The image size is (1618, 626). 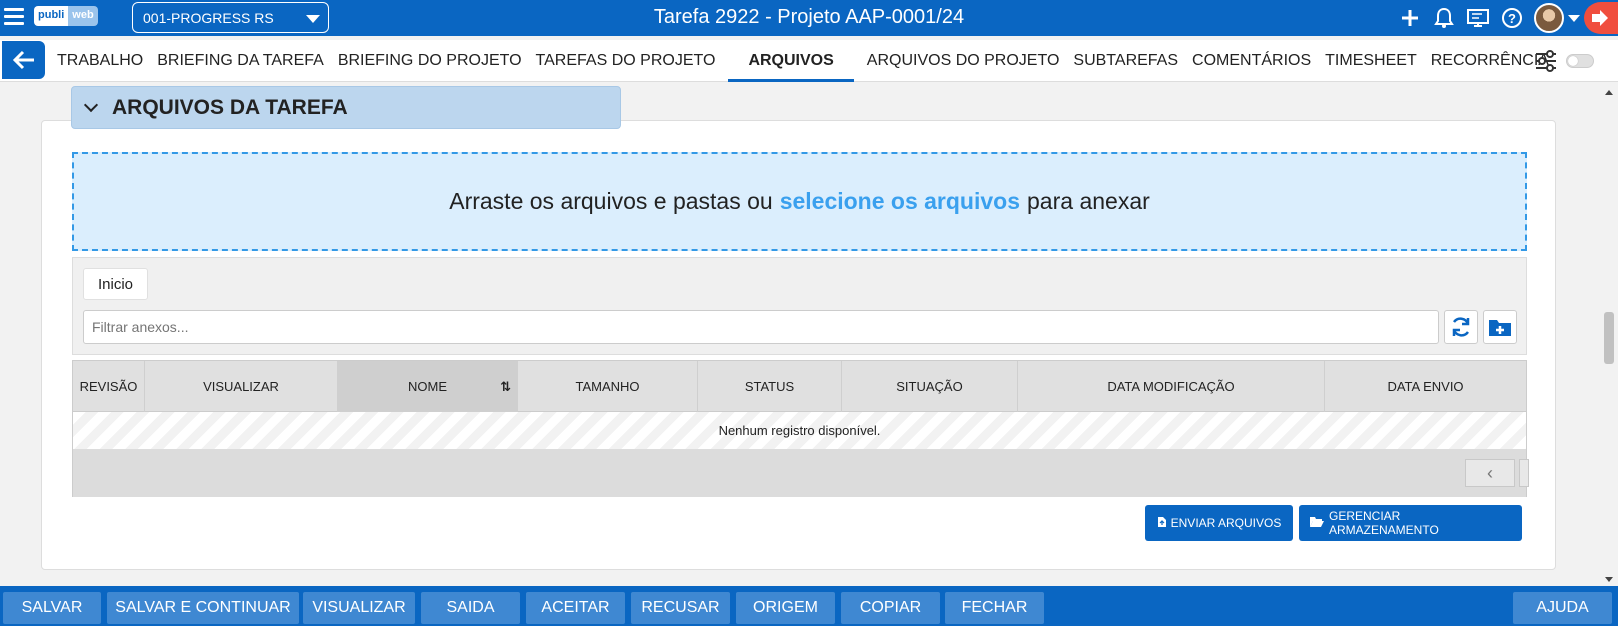 What do you see at coordinates (1162, 523) in the screenshot?
I see `file-upload-icon` at bounding box center [1162, 523].